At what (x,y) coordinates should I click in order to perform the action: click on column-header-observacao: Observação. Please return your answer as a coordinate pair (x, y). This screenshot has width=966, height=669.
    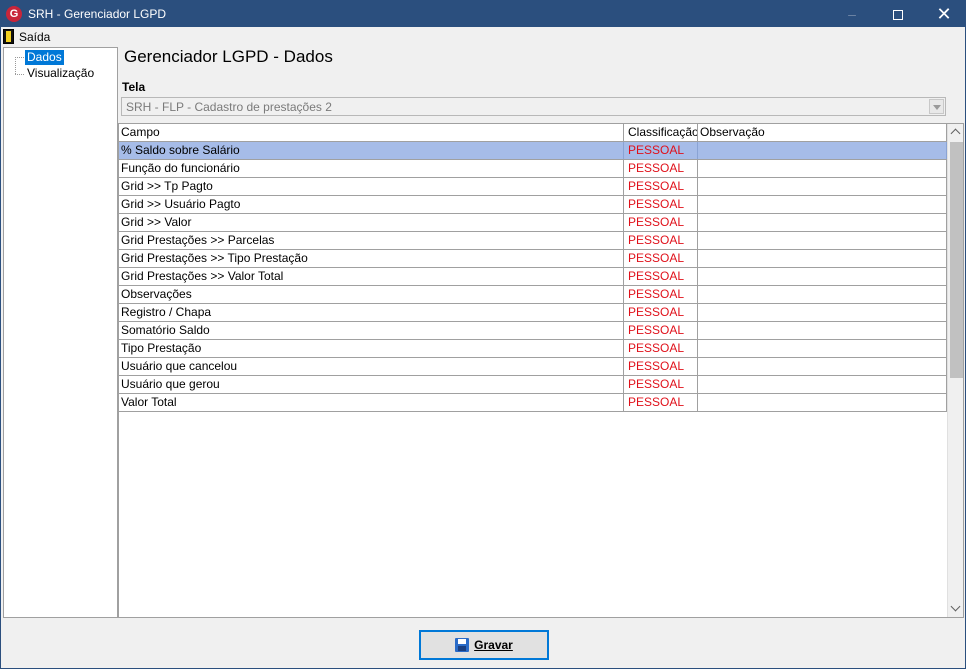
    Looking at the image, I should click on (822, 132).